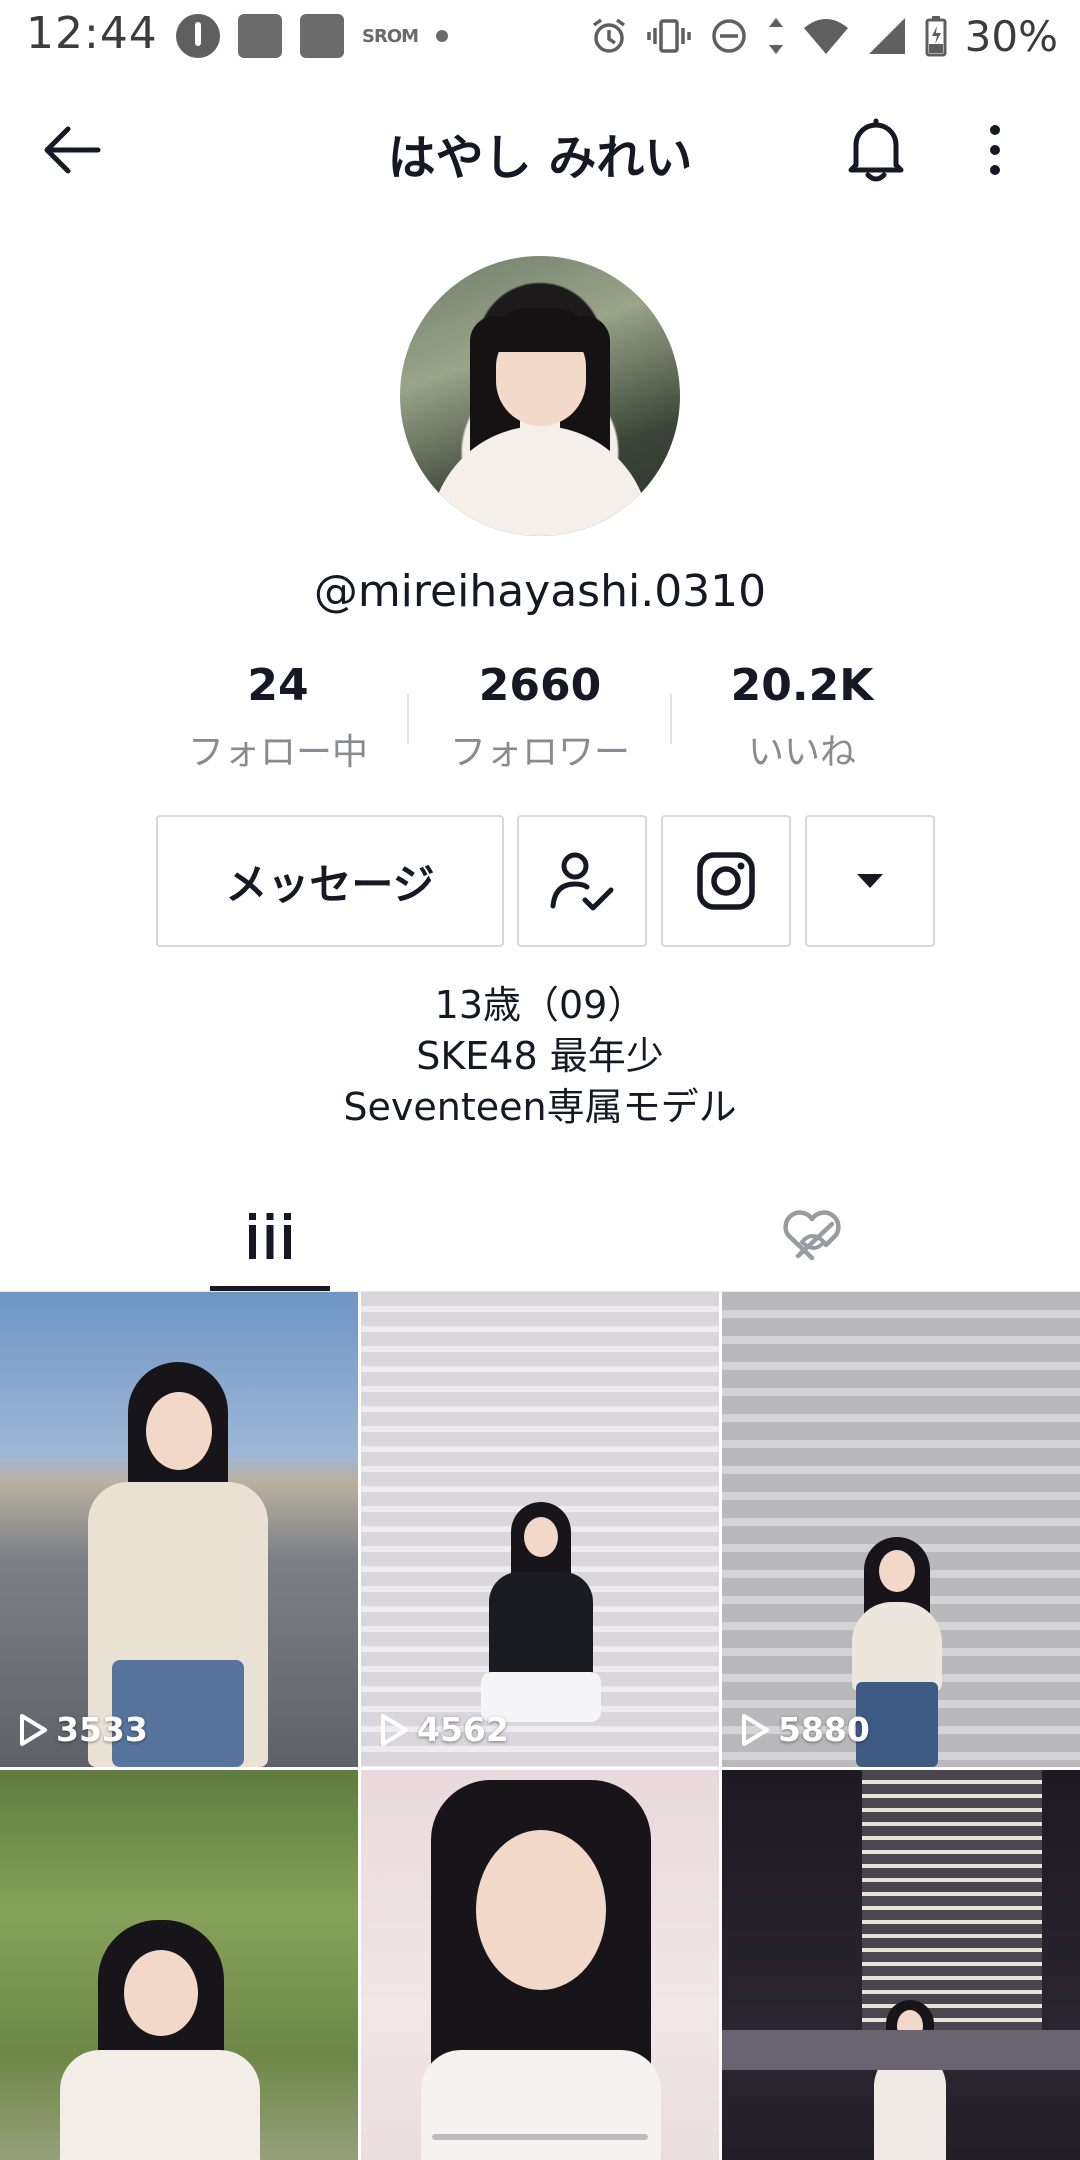 This screenshot has height=2160, width=1080. I want to click on grid-columns-icon, so click(270, 1236).